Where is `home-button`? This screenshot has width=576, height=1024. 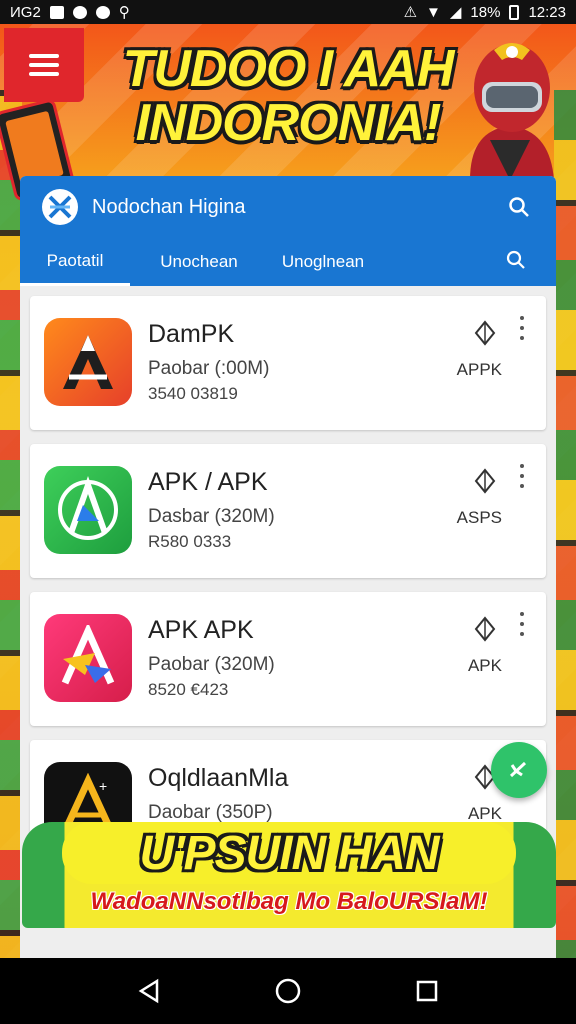 home-button is located at coordinates (288, 991).